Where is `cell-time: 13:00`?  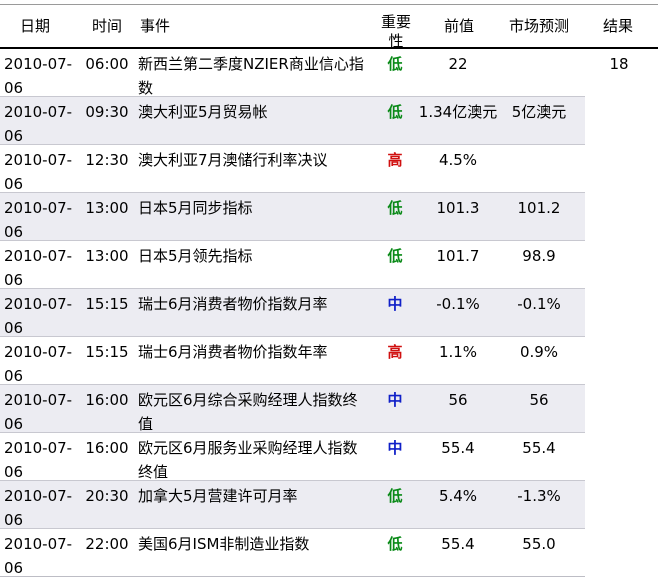 cell-time: 13:00 is located at coordinates (107, 208).